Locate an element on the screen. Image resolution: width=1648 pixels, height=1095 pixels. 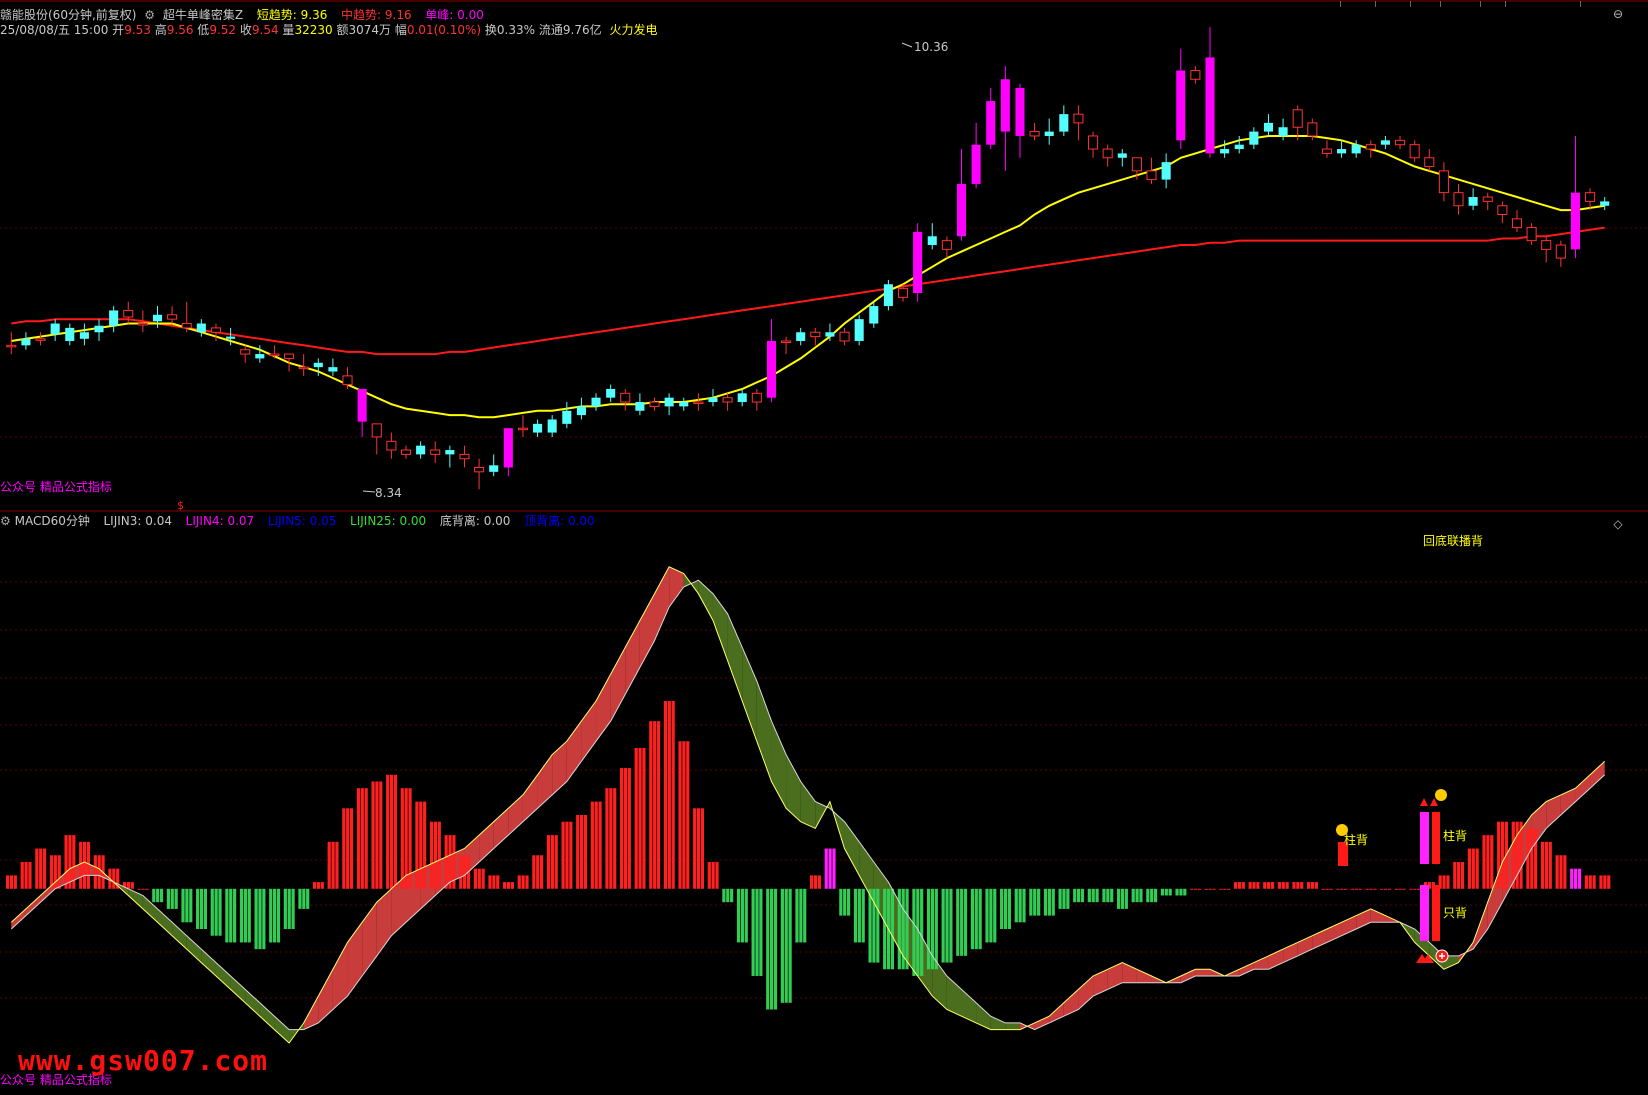
macd-name: MACD60分钟 is located at coordinates (52, 521).